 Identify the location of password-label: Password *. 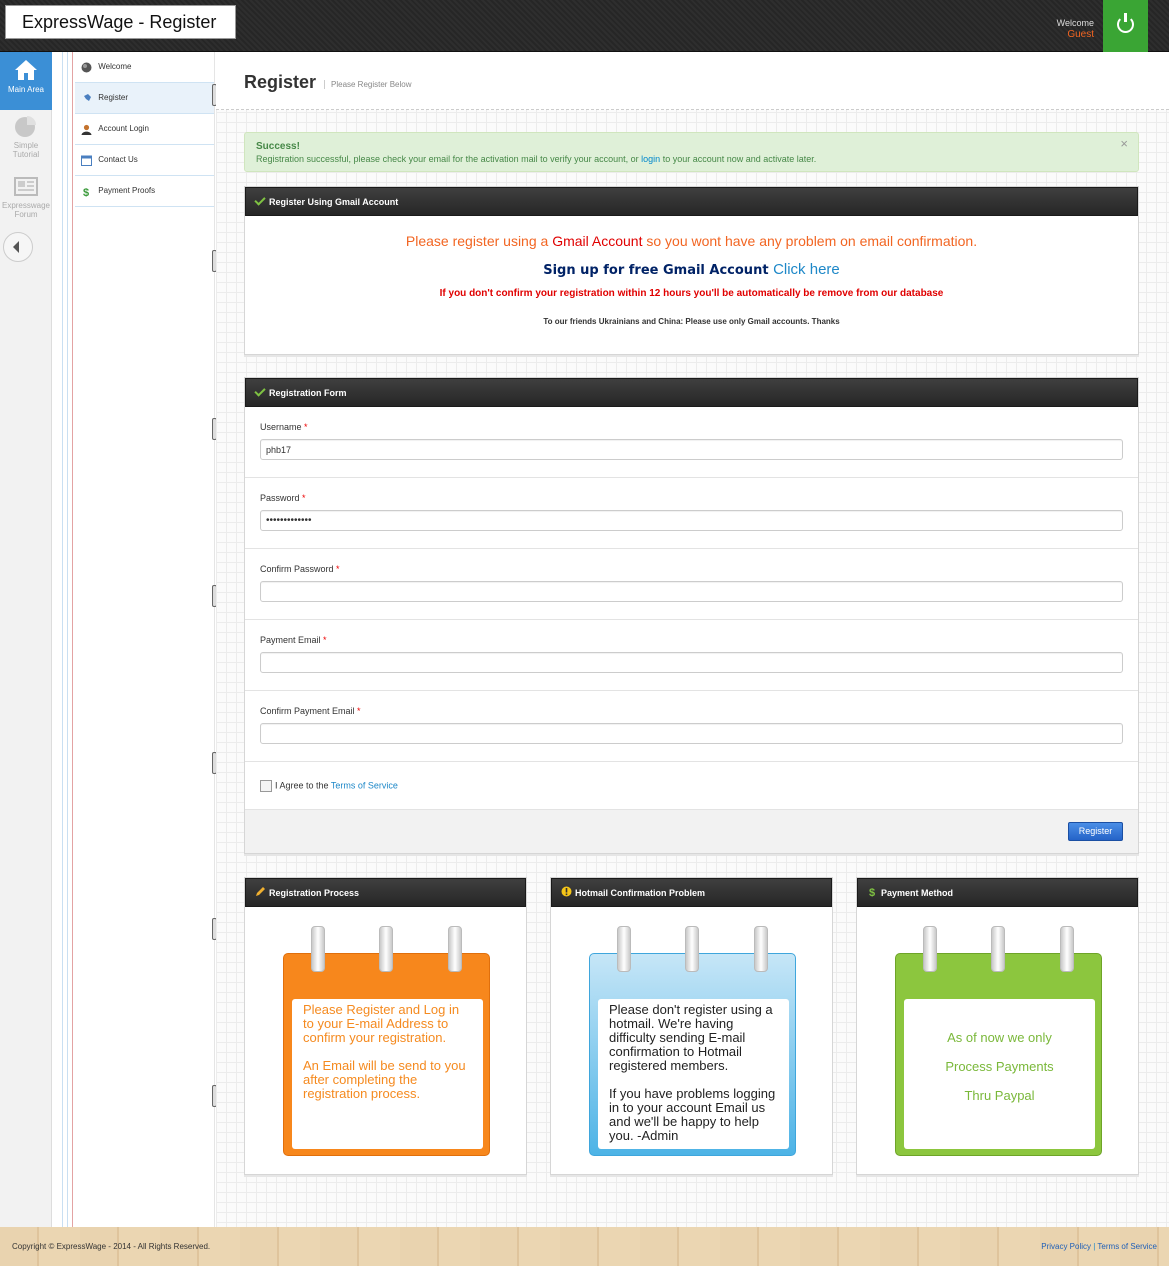
(283, 498).